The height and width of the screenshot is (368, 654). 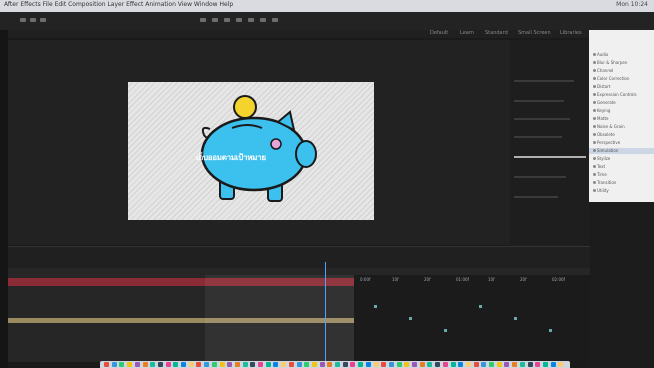 What do you see at coordinates (325, 312) in the screenshot?
I see `playhead-icon` at bounding box center [325, 312].